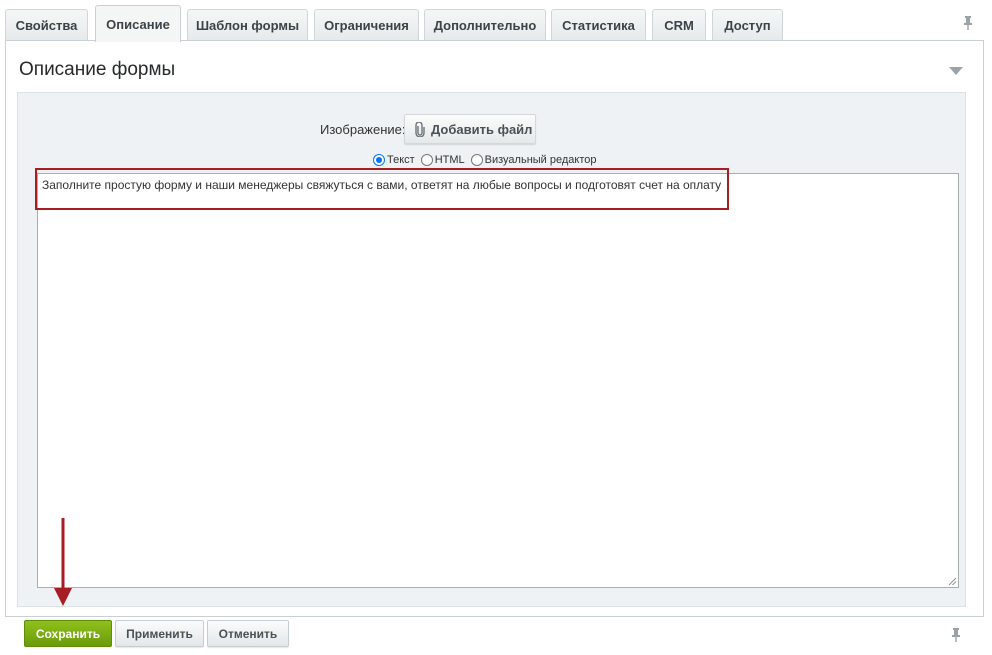  Describe the element at coordinates (956, 71) in the screenshot. I see `collapse-arrow-icon` at that location.